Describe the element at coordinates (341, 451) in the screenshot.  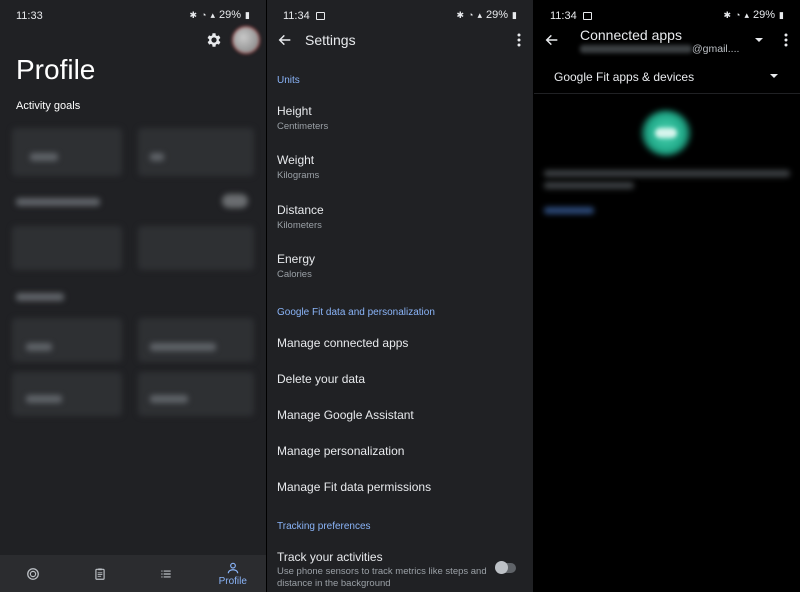
I see `row-title: Manage personalization` at that location.